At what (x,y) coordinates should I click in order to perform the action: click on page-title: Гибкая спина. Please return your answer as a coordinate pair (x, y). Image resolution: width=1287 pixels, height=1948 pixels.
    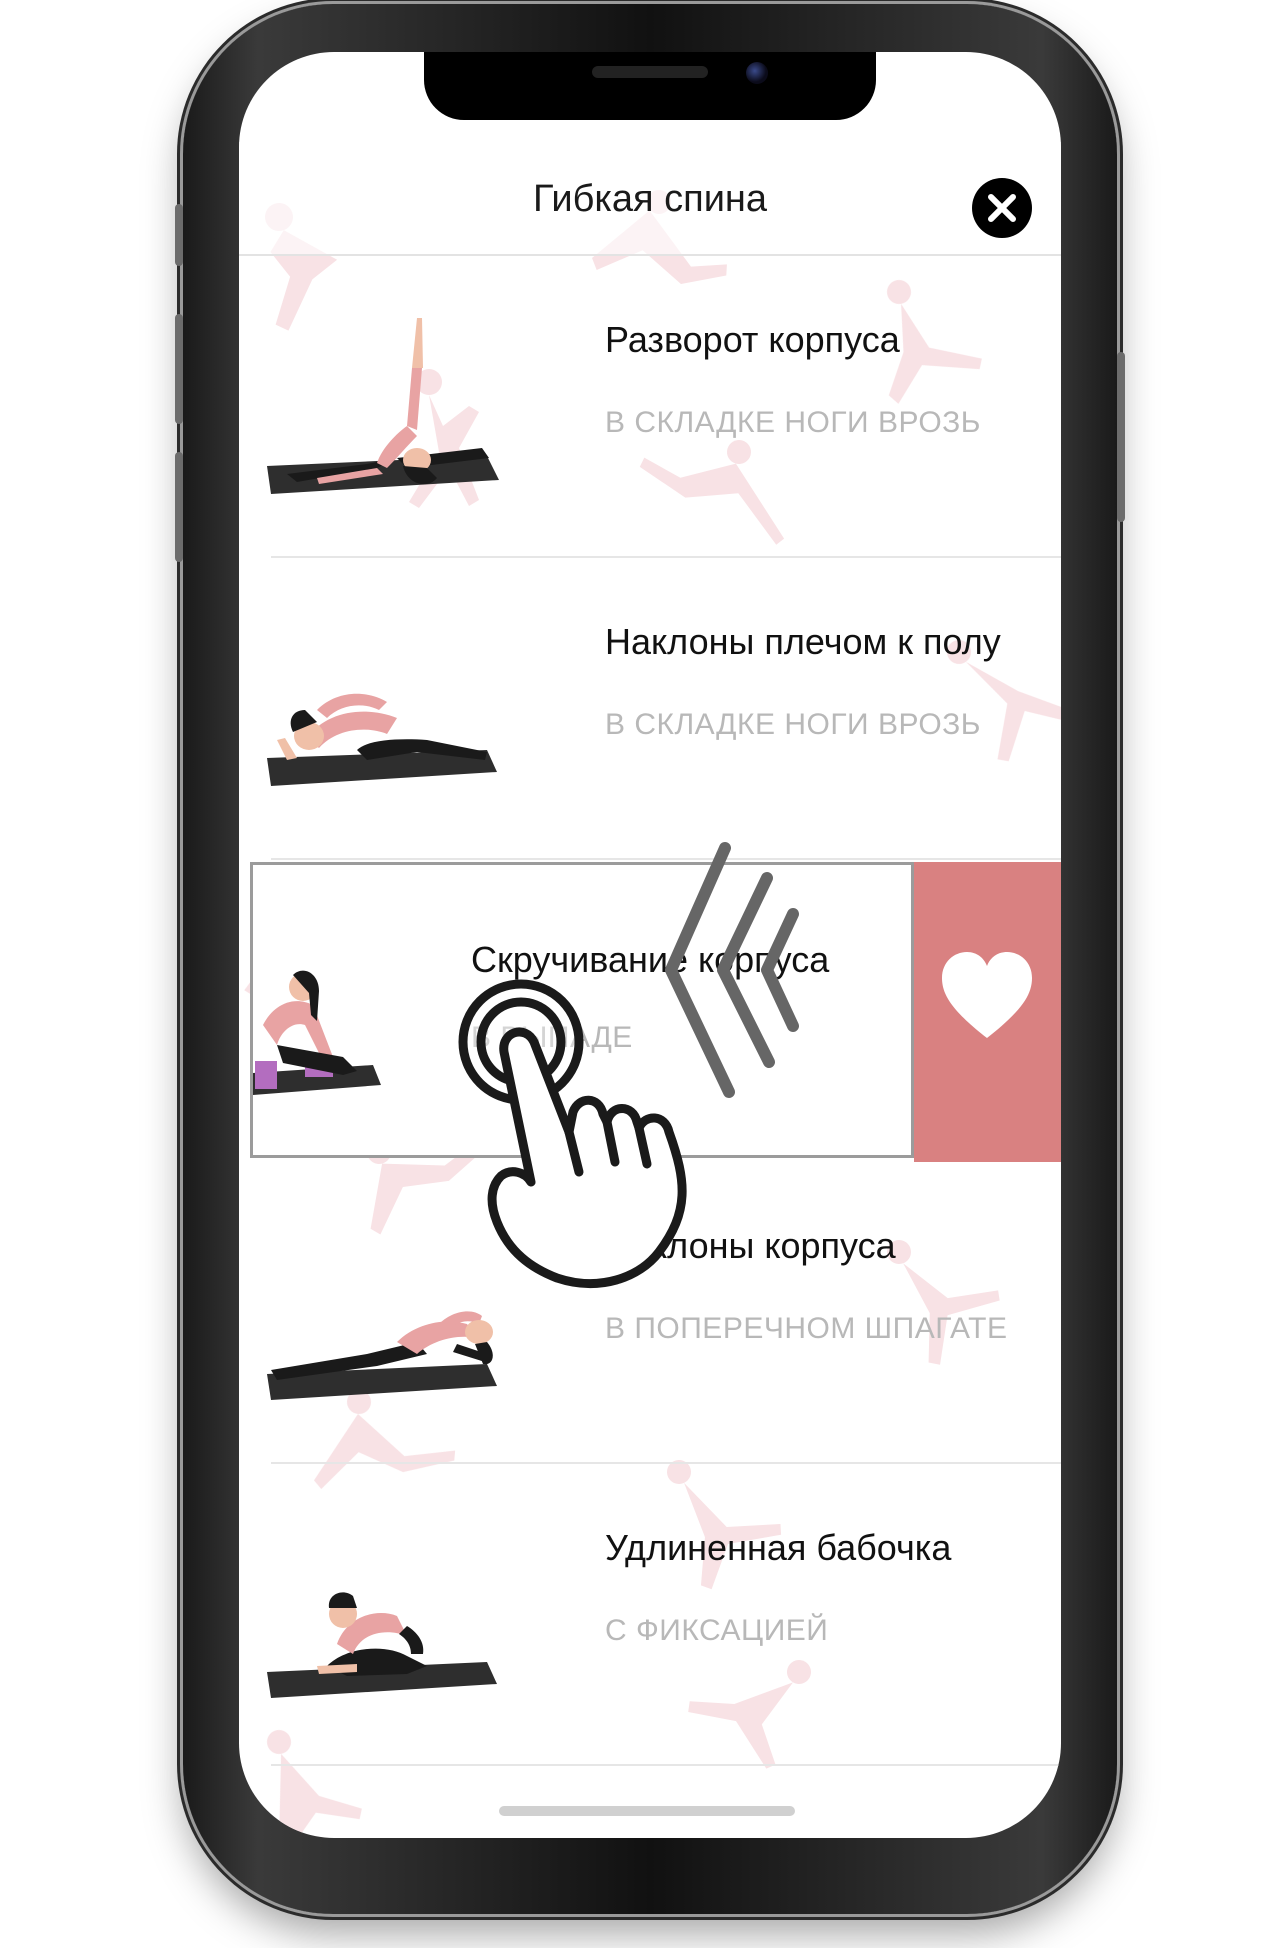
    Looking at the image, I should click on (650, 199).